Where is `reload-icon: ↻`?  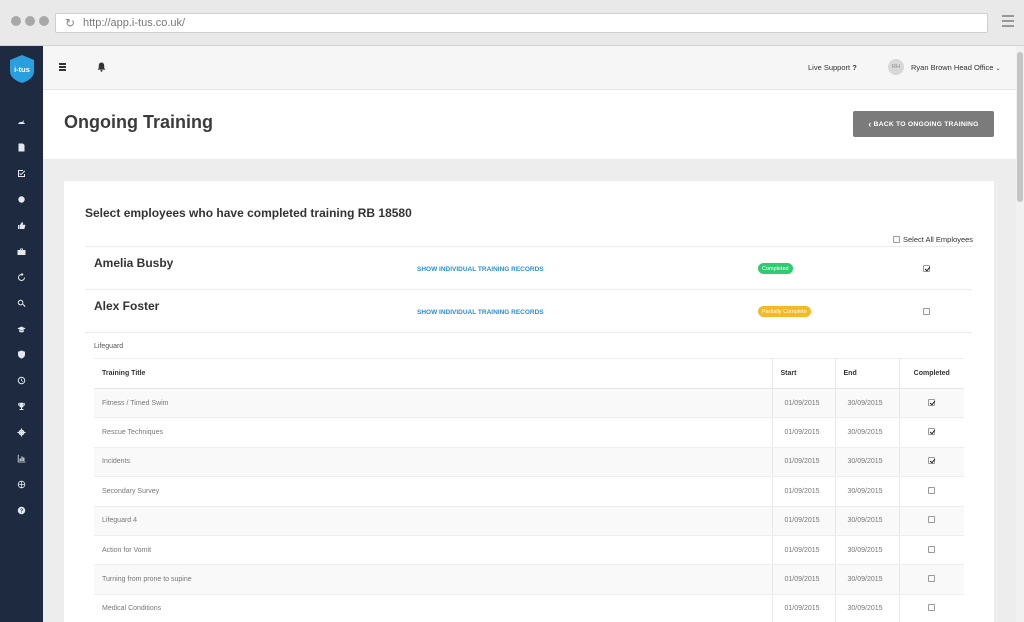 reload-icon: ↻ is located at coordinates (70, 23).